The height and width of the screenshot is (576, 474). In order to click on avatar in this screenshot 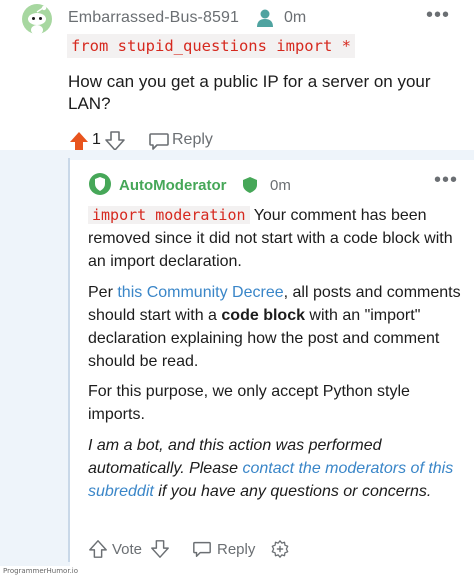, I will do `click(37, 19)`.